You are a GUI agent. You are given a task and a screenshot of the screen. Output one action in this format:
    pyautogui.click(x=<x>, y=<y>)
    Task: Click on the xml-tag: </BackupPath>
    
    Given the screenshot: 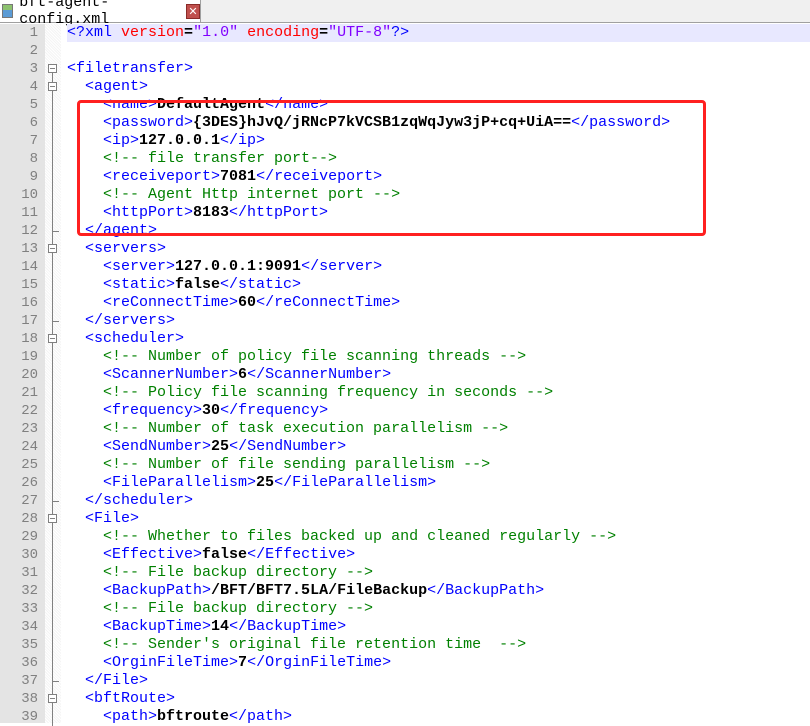 What is the action you would take?
    pyautogui.click(x=486, y=590)
    